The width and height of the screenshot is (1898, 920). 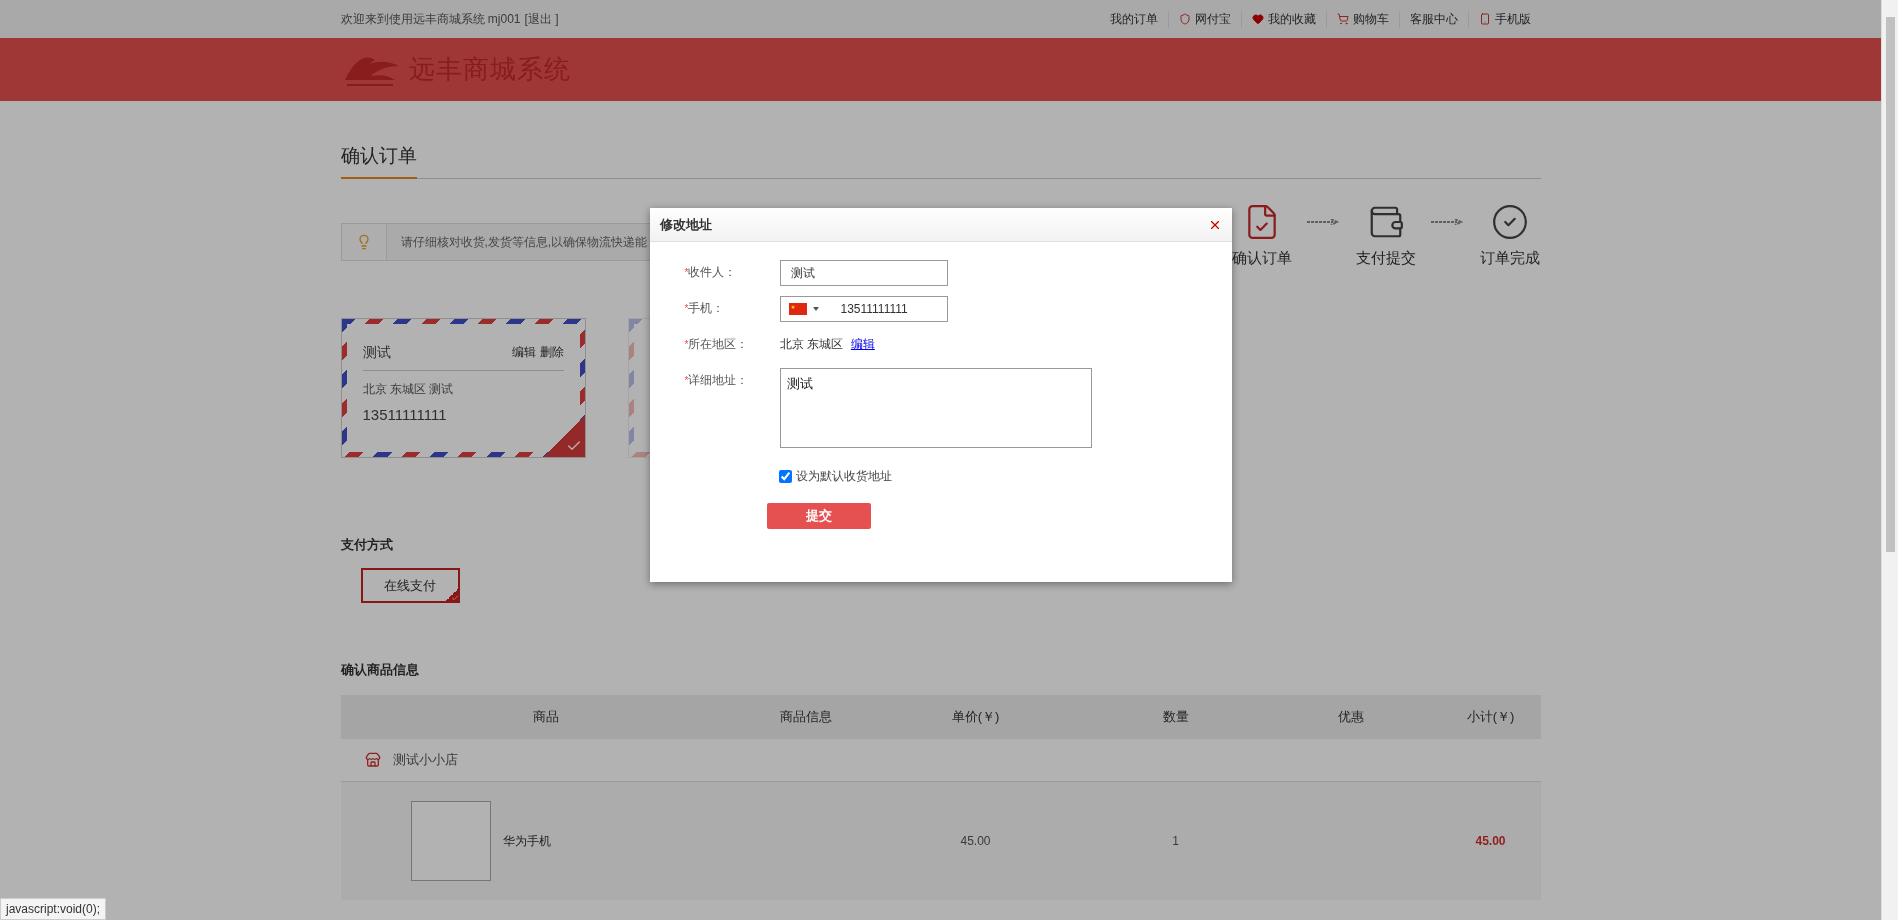 What do you see at coordinates (718, 380) in the screenshot?
I see `field-label: 详细地址：` at bounding box center [718, 380].